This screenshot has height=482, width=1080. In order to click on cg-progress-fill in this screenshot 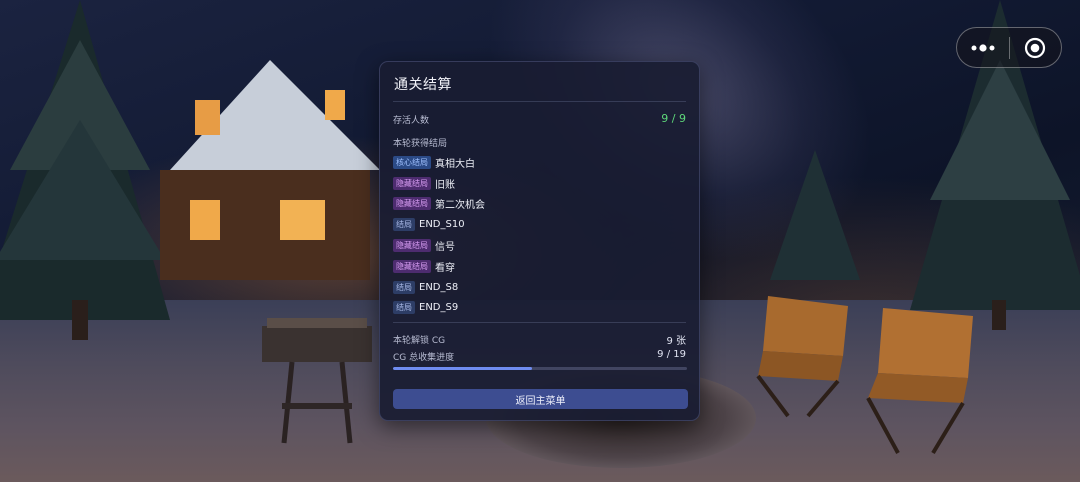, I will do `click(463, 368)`.